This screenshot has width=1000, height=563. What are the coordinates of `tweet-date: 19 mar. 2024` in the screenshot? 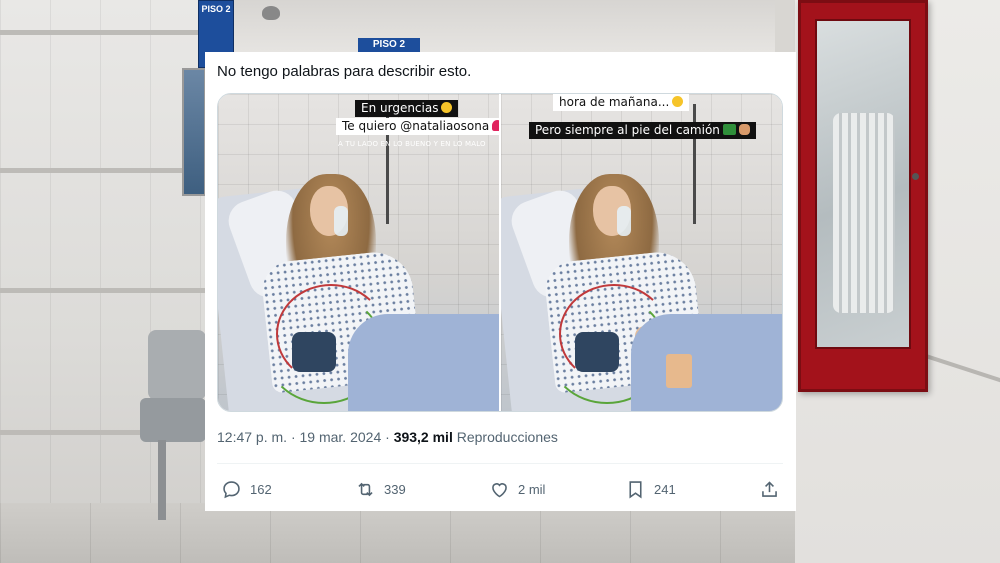 It's located at (341, 437).